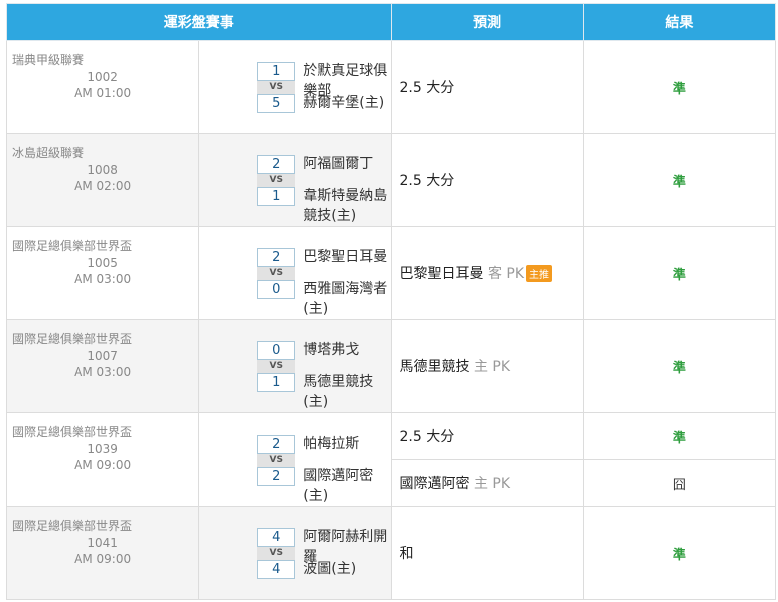  I want to click on score-away: 1, so click(276, 71).